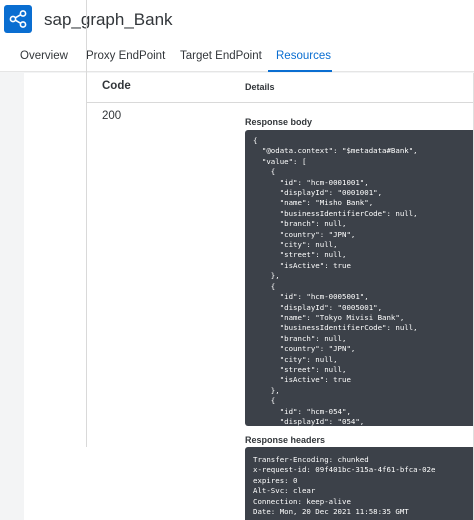 This screenshot has width=474, height=520. What do you see at coordinates (116, 86) in the screenshot?
I see `code-column-header: Code` at bounding box center [116, 86].